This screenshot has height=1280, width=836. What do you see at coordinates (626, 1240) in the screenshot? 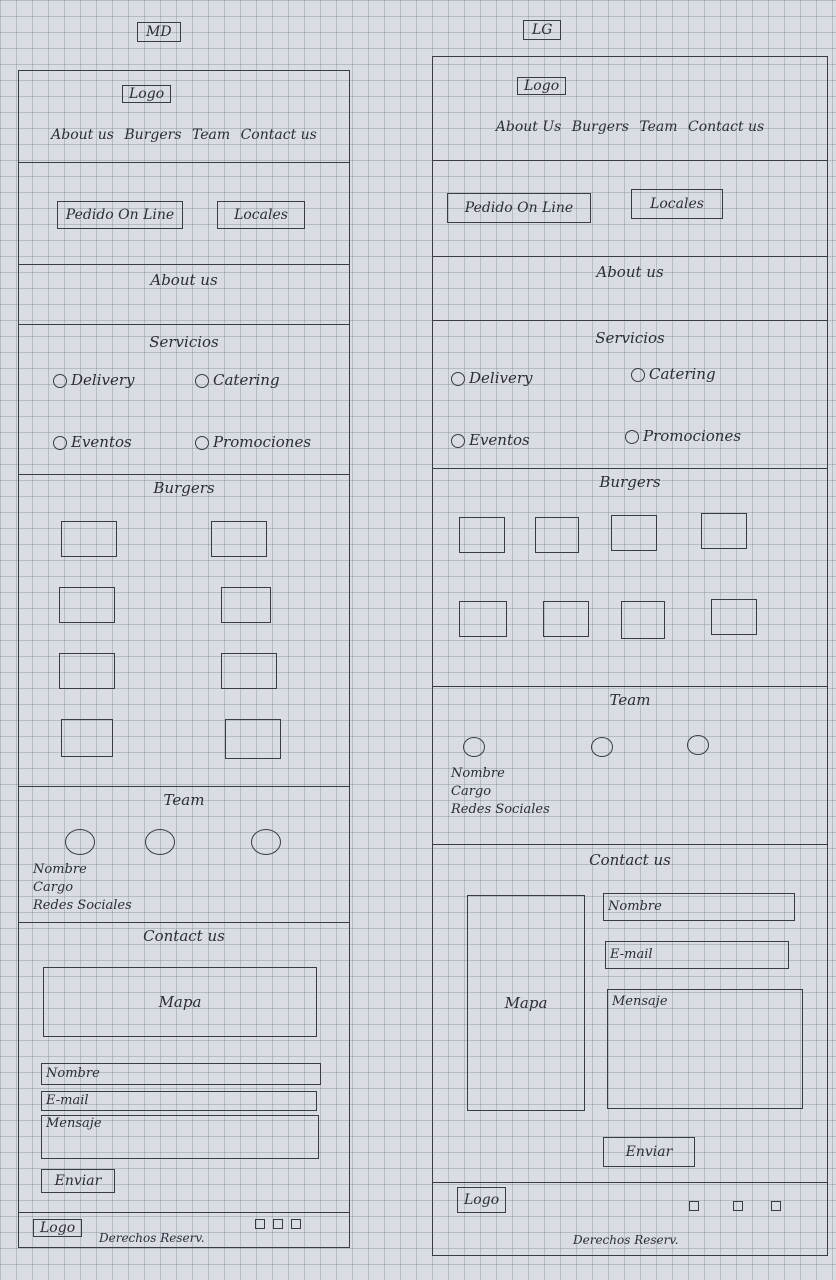
I see `lg-copyright: Derechos Reserv.` at bounding box center [626, 1240].